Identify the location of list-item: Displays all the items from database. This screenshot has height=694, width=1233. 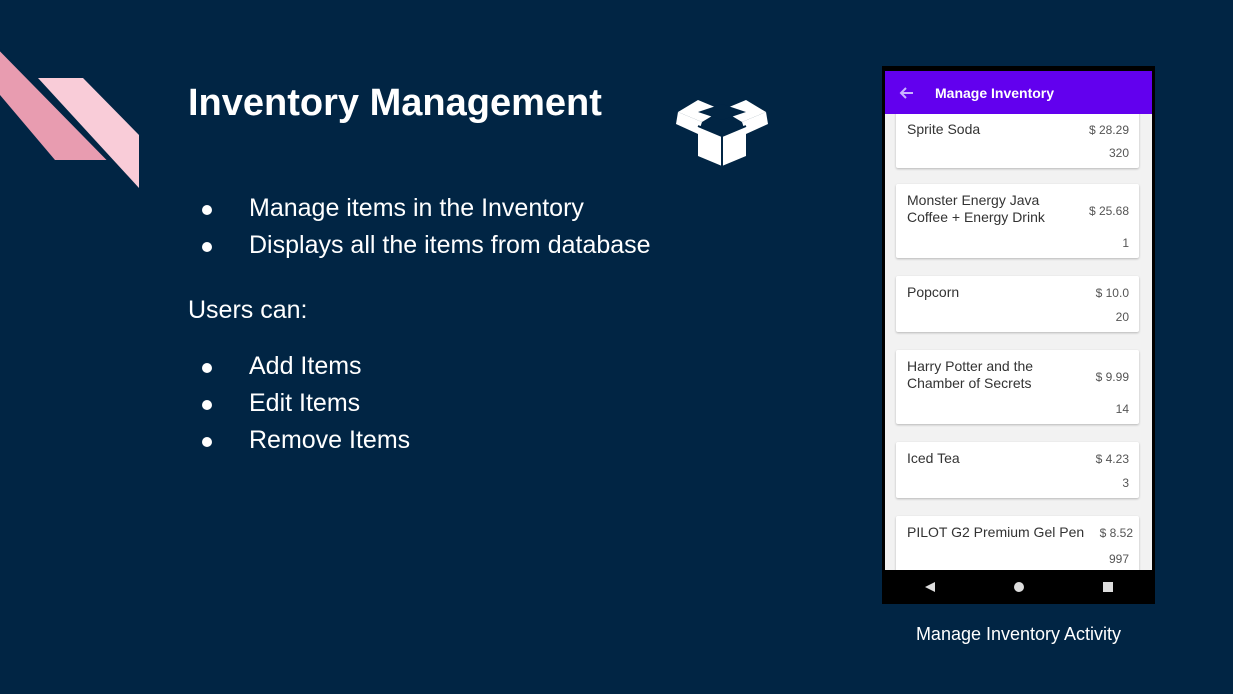
(425, 245).